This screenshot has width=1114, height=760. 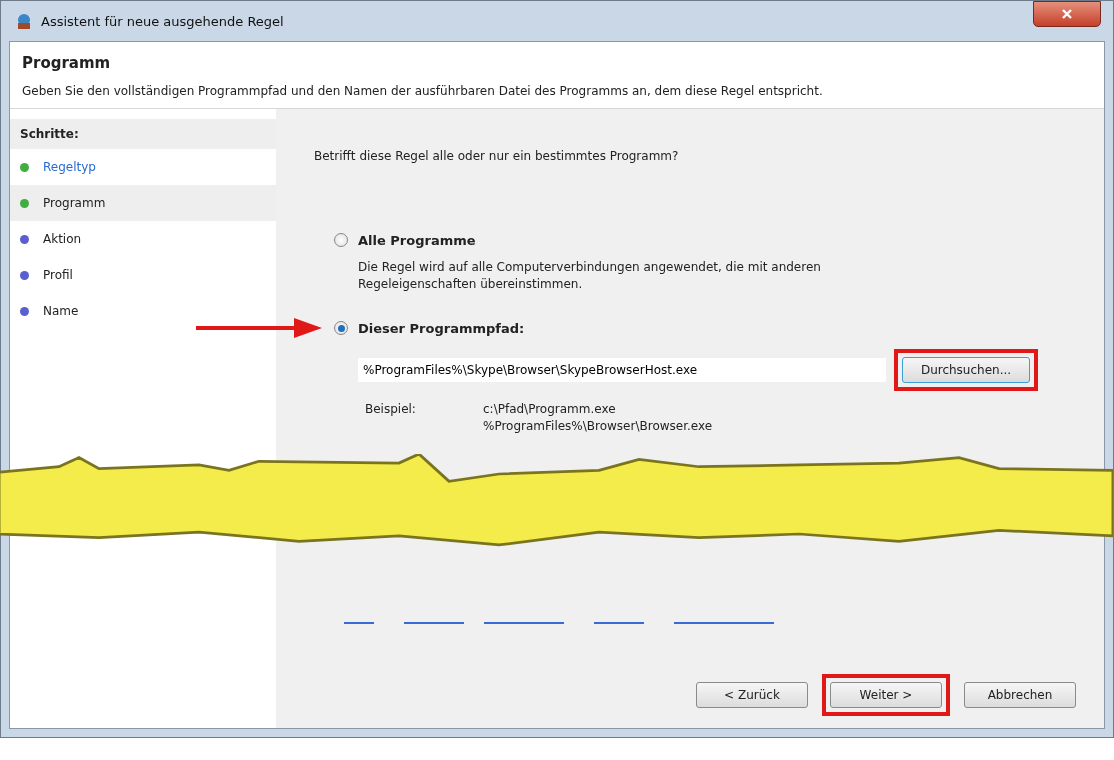 What do you see at coordinates (143, 311) in the screenshot?
I see `step-item: Name` at bounding box center [143, 311].